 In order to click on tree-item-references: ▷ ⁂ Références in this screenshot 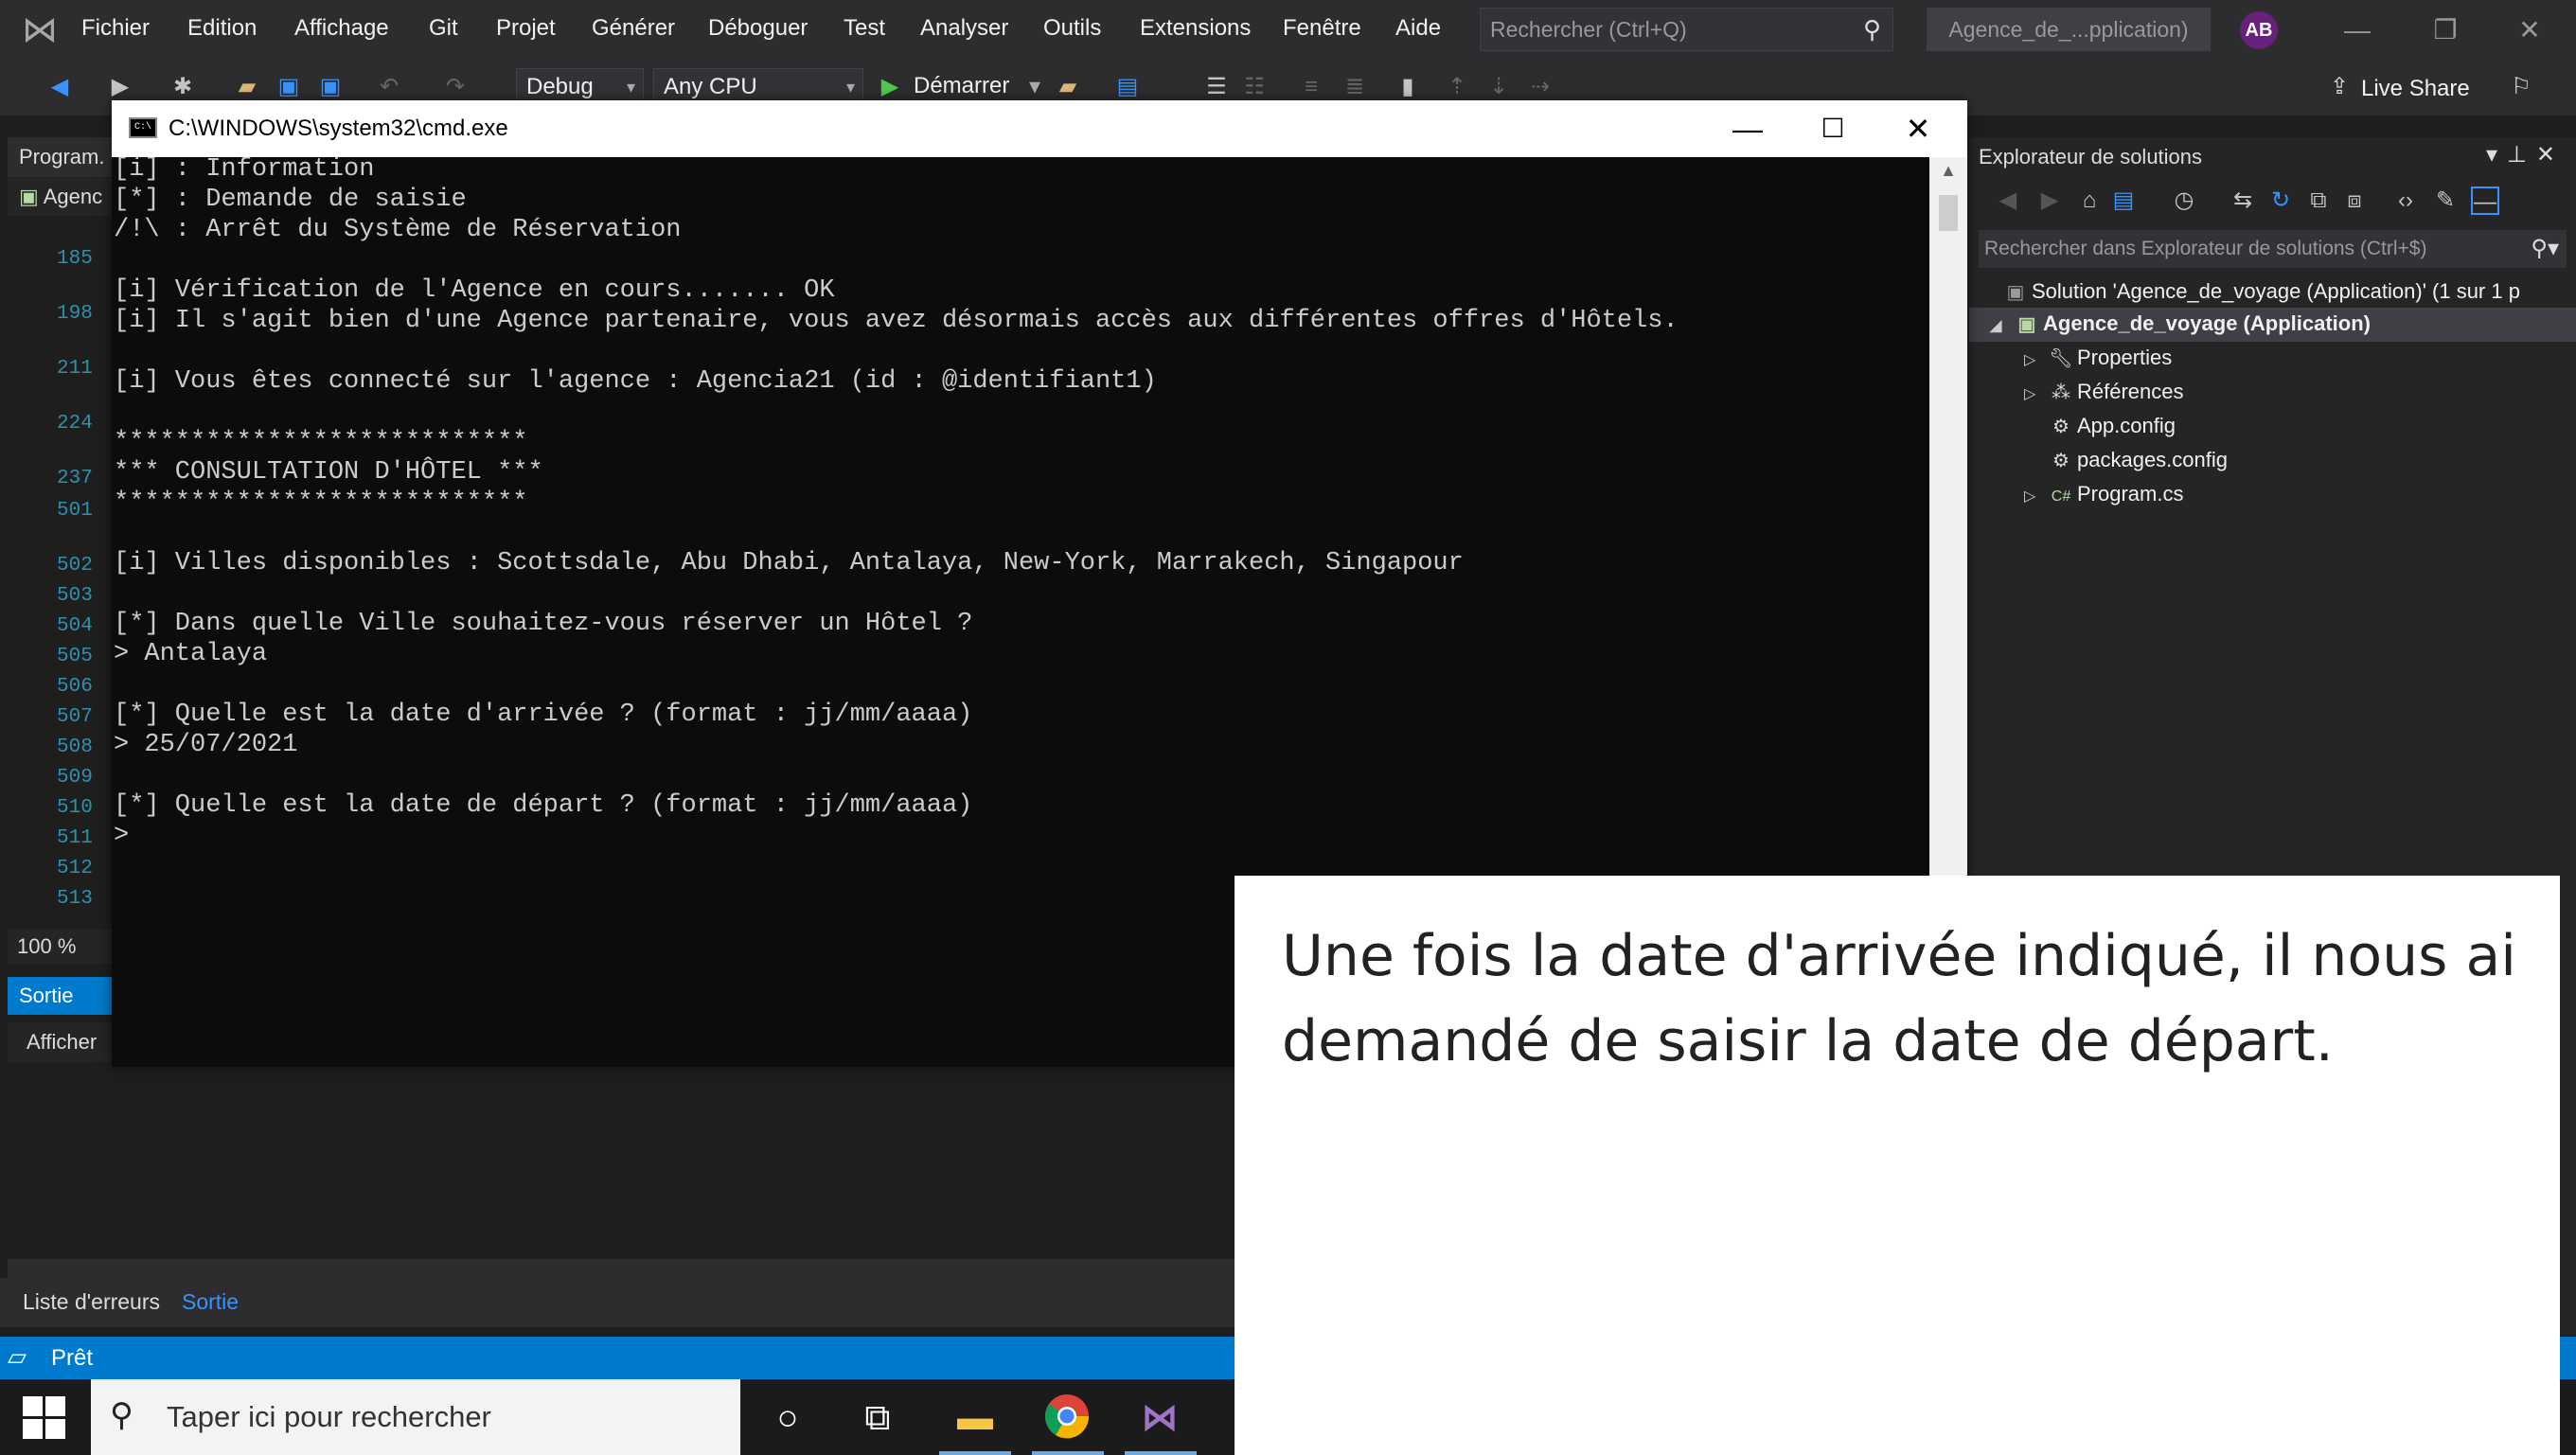, I will do `click(2104, 392)`.